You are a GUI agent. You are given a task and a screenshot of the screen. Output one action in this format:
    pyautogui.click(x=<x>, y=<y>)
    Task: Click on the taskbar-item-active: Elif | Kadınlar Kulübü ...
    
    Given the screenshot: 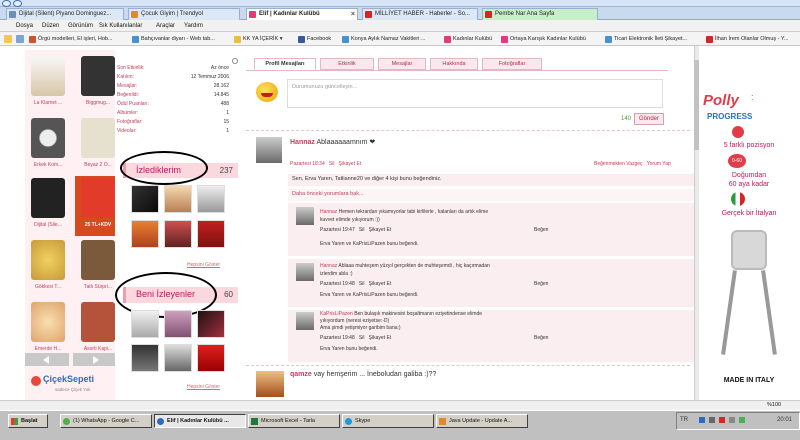 What is the action you would take?
    pyautogui.click(x=200, y=421)
    